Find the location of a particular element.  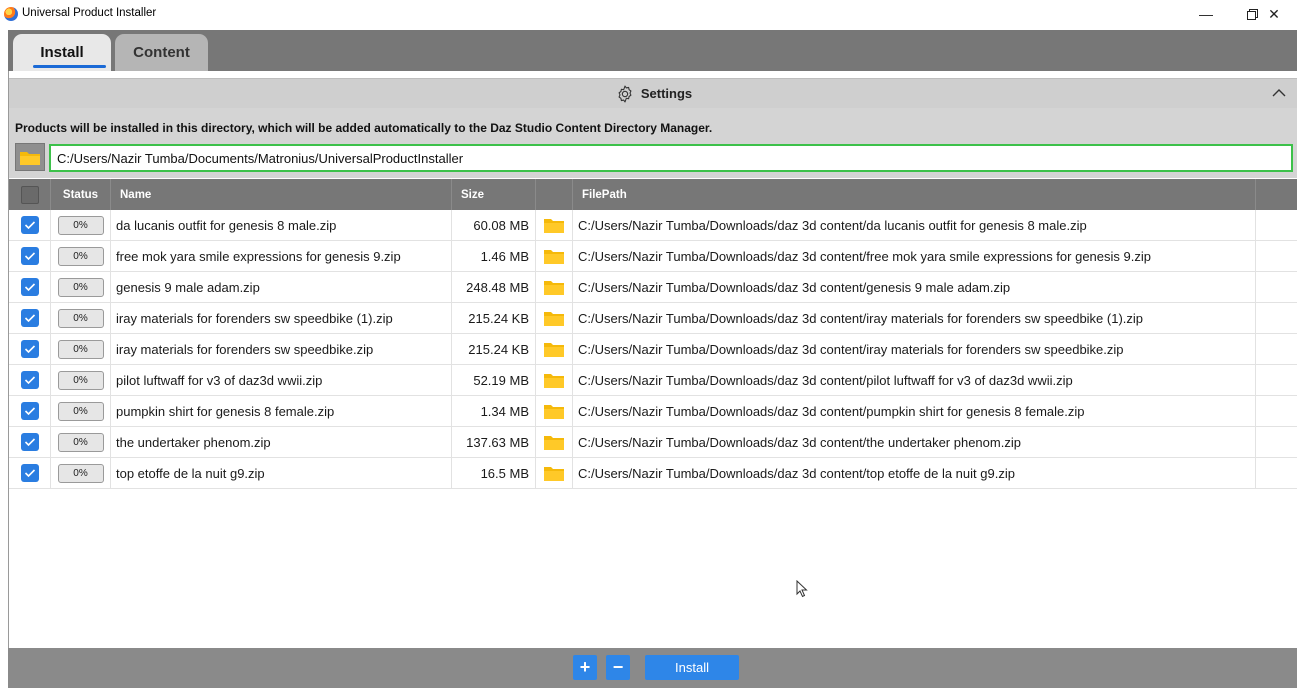

settings-label: Settings is located at coordinates (666, 93).